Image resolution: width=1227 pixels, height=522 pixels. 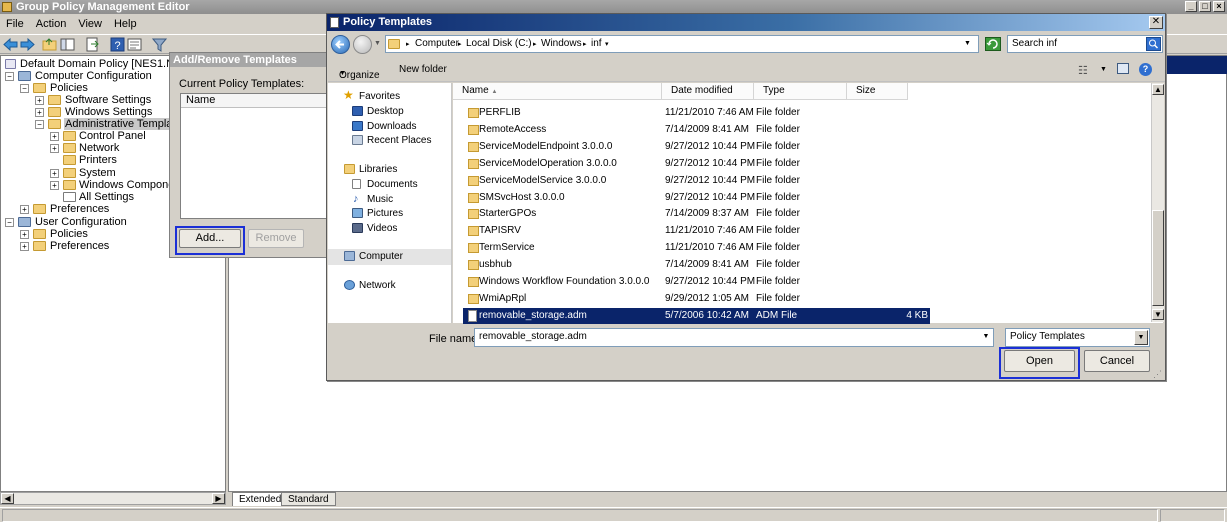 I want to click on file-row: PERFLIB 11/21/2010 7:46 AM File folder, so click(x=696, y=113).